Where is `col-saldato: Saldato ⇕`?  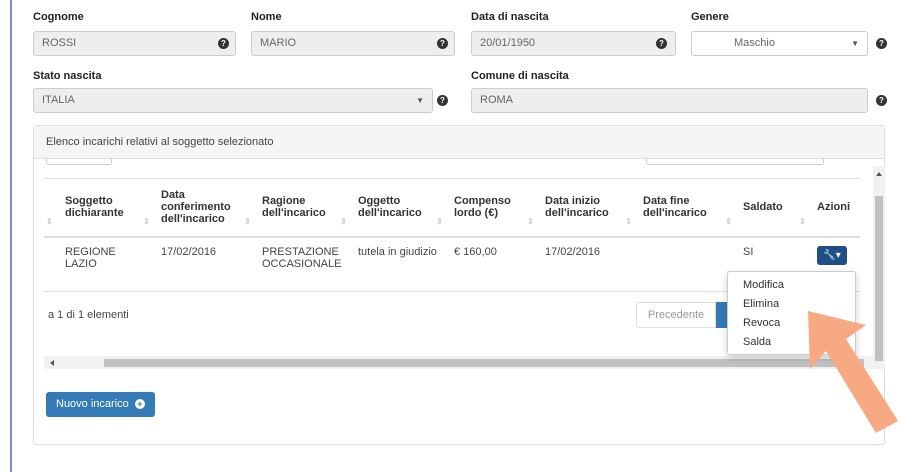
col-saldato: Saldato ⇕ is located at coordinates (773, 208).